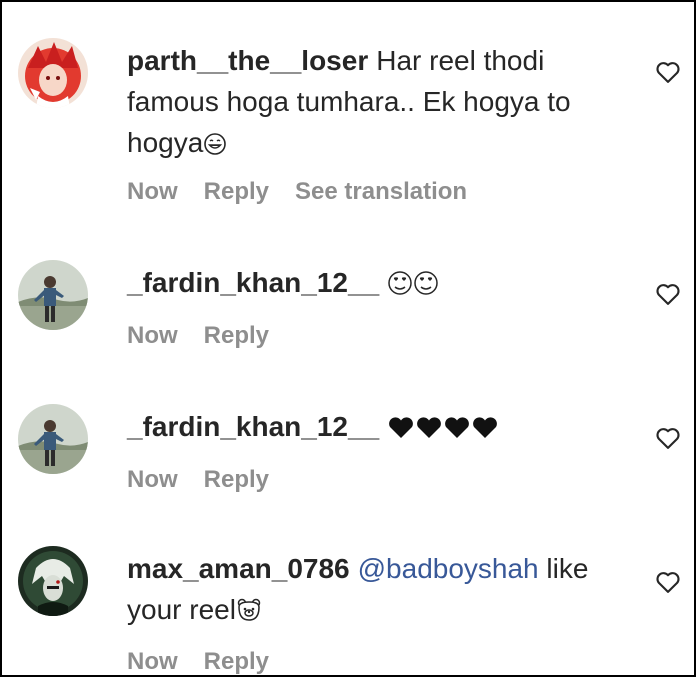 The image size is (696, 677). I want to click on heart-eyes-face-icon, so click(413, 283).